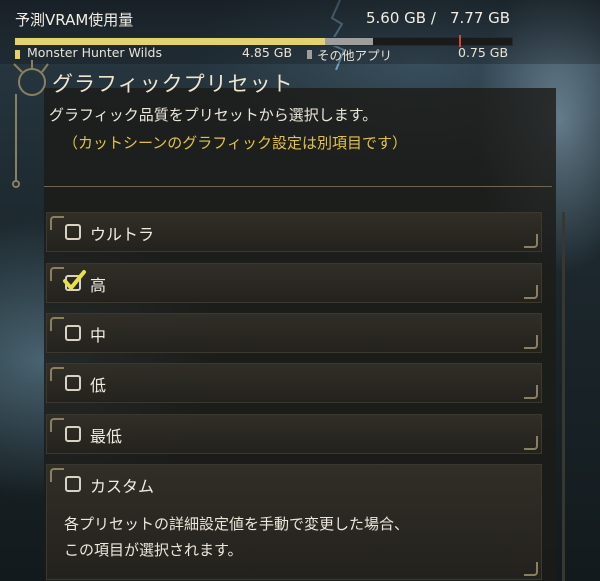  What do you see at coordinates (153, 550) in the screenshot?
I see `custom-description-line: この項目が選択されます。` at bounding box center [153, 550].